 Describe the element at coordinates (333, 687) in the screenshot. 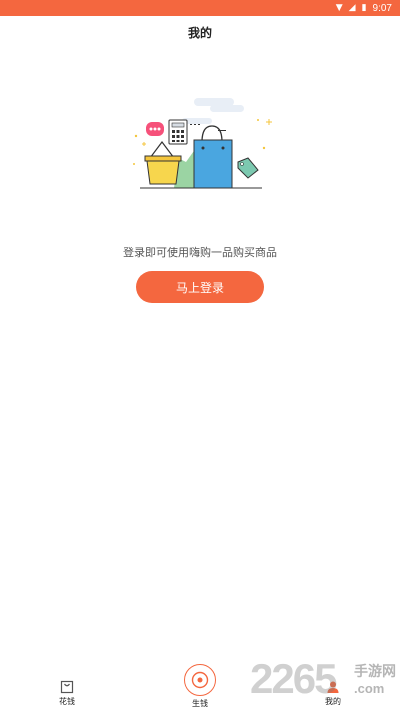

I see `person-icon` at that location.